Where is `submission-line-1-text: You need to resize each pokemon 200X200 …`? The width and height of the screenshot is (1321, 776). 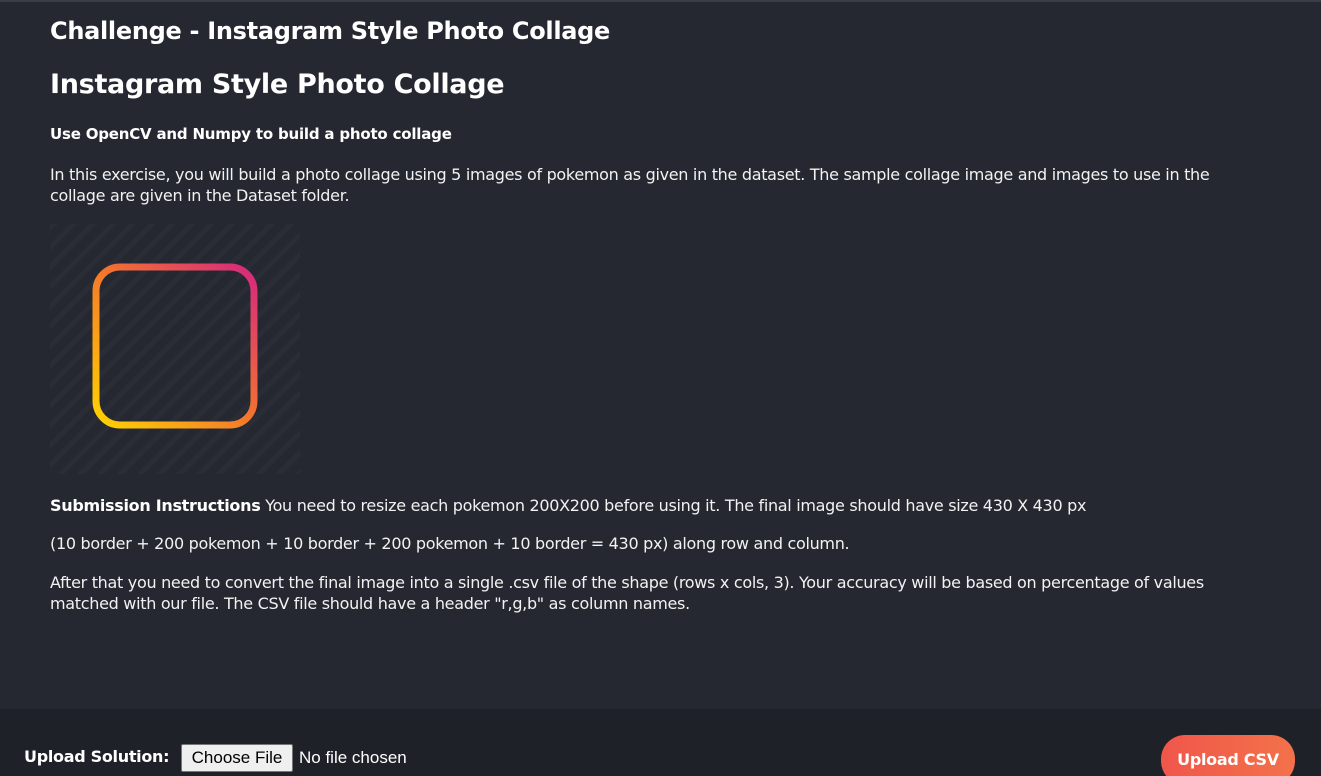 submission-line-1-text: You need to resize each pokemon 200X200 … is located at coordinates (673, 505).